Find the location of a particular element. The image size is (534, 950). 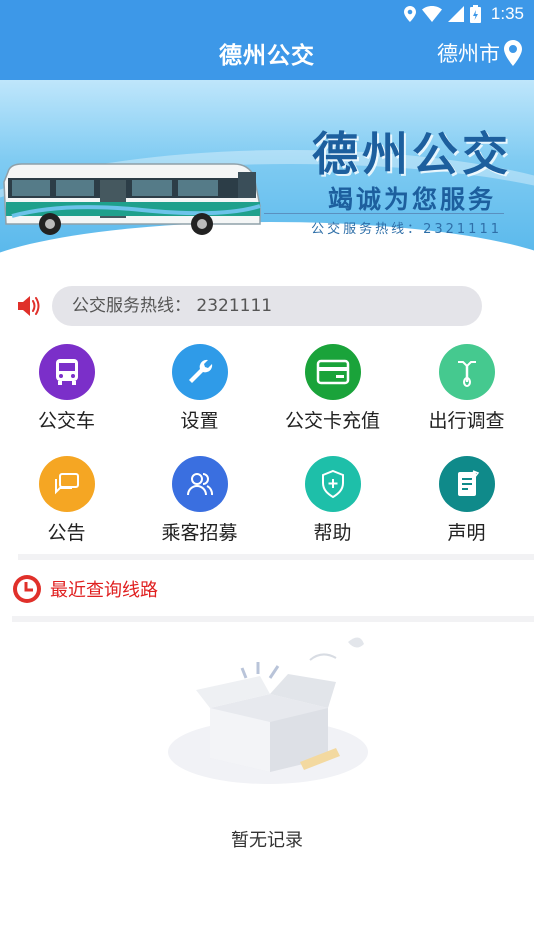

chat-icon is located at coordinates (66, 484).